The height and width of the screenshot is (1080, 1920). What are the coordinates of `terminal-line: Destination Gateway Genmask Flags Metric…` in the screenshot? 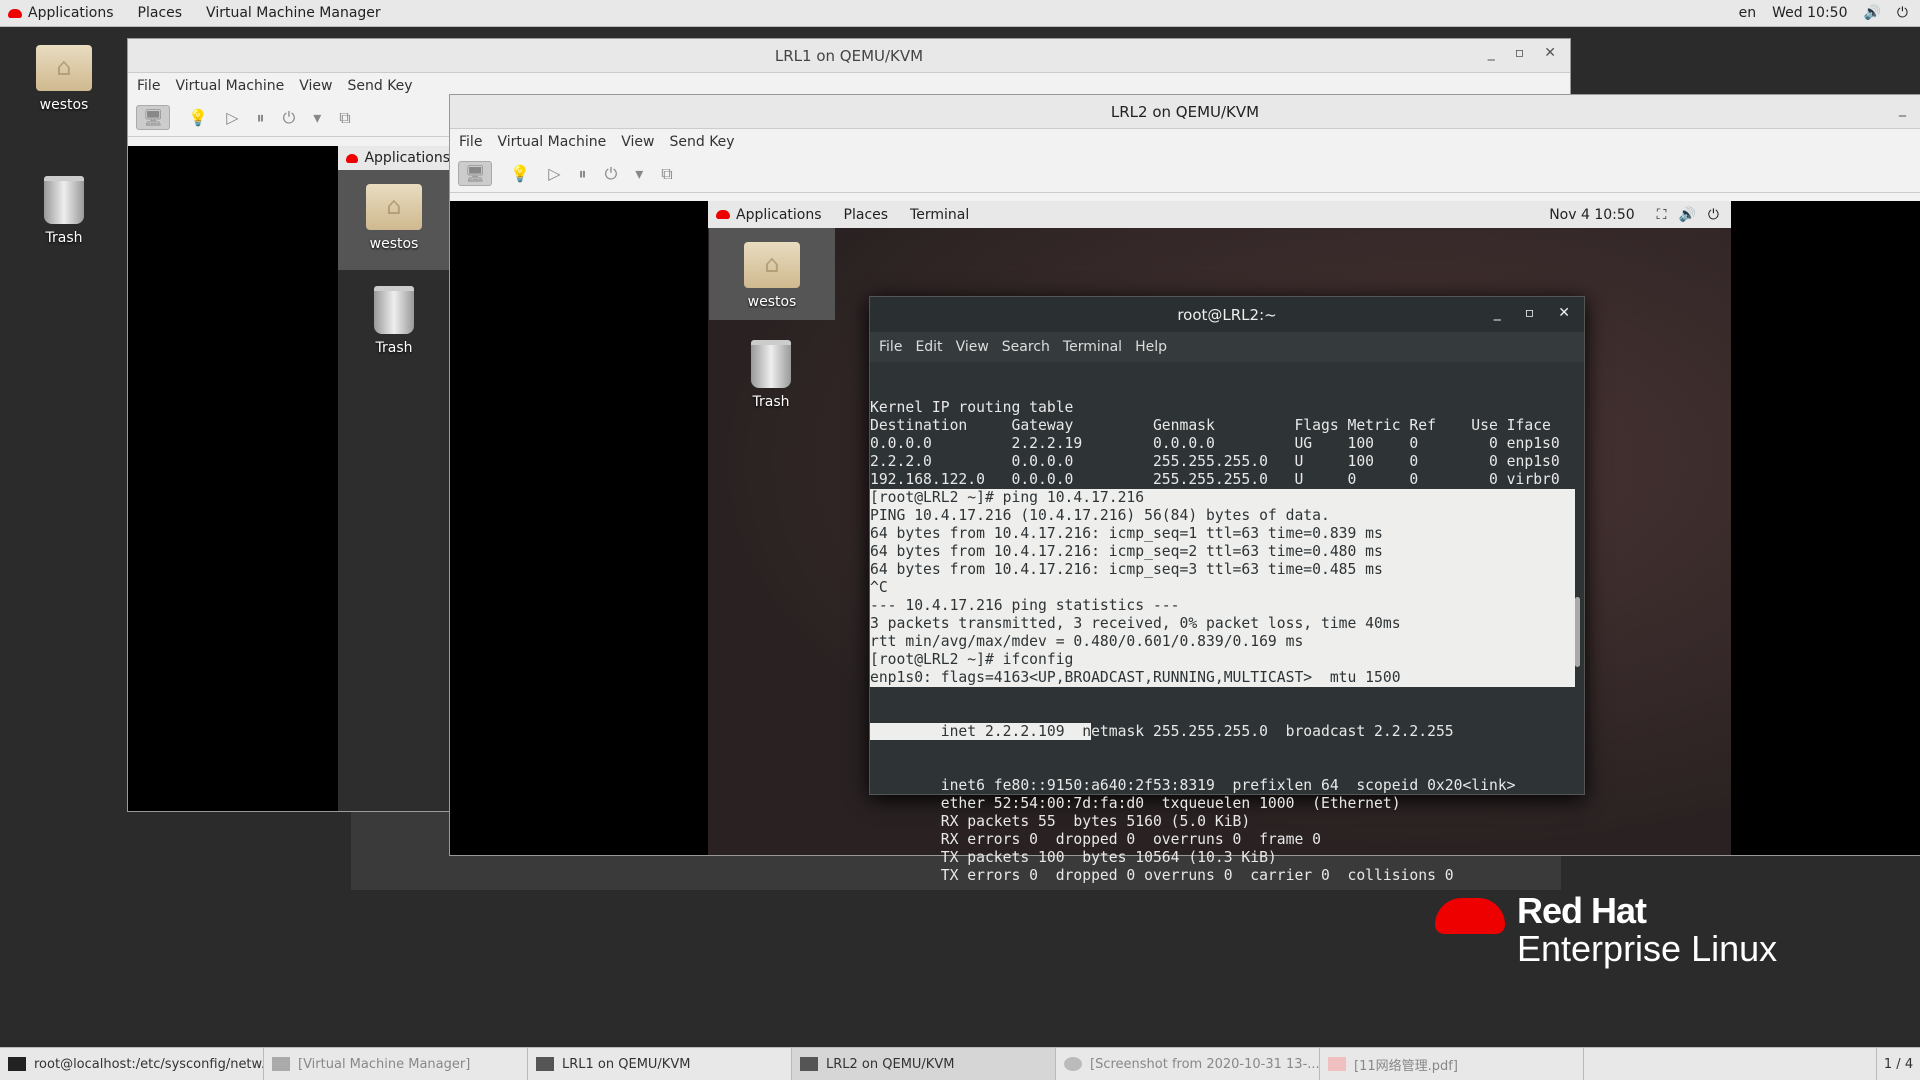 It's located at (1210, 425).